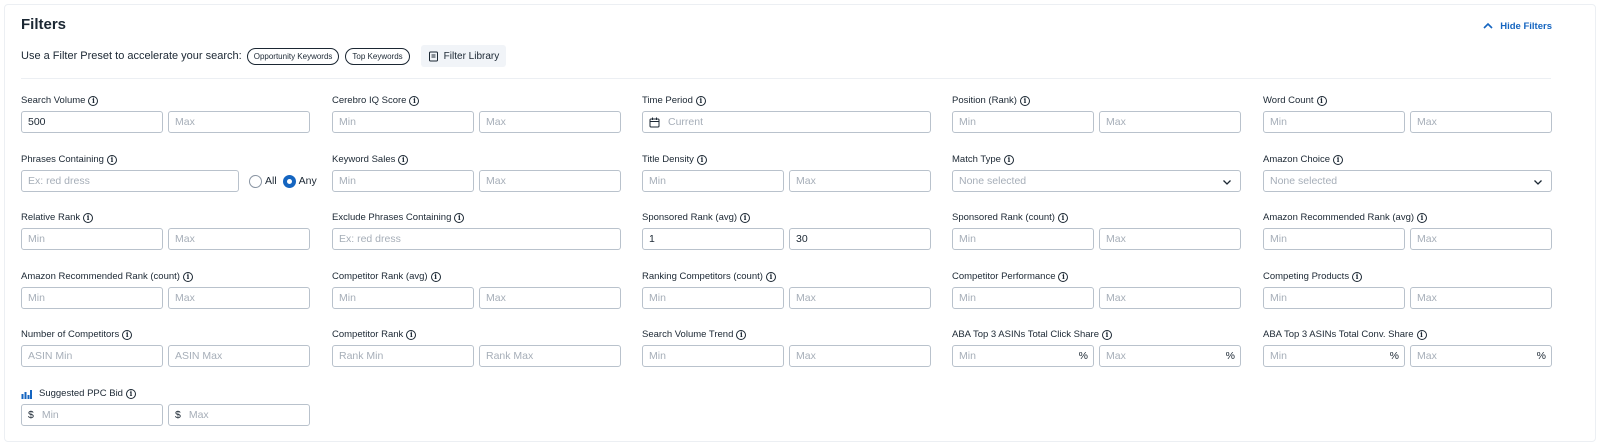 The width and height of the screenshot is (1600, 442). What do you see at coordinates (1023, 239) in the screenshot?
I see `sponsored-rank-count-min-input: Min` at bounding box center [1023, 239].